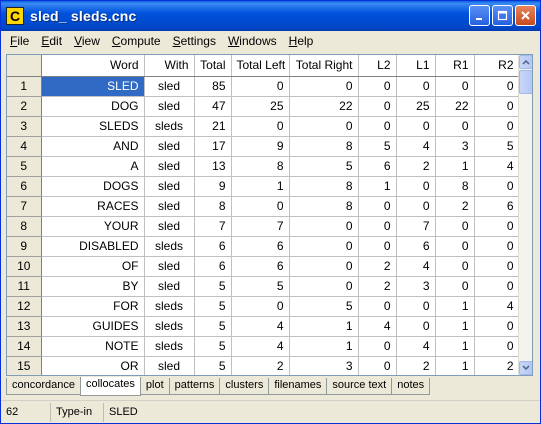 This screenshot has height=424, width=541. What do you see at coordinates (377, 186) in the screenshot?
I see `cell-l2: 1` at bounding box center [377, 186].